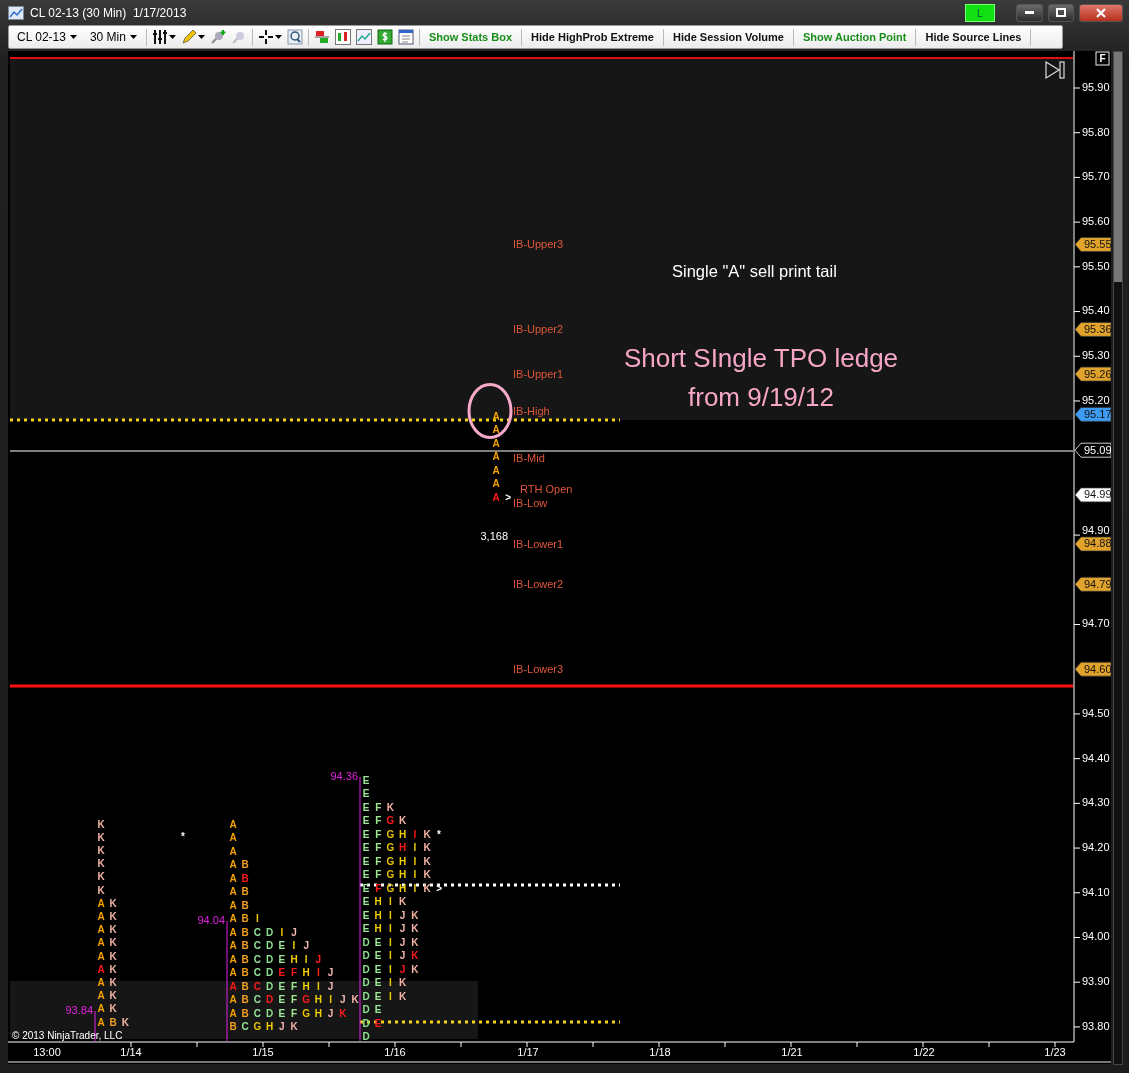 The image size is (1129, 1073). What do you see at coordinates (1055, 70) in the screenshot?
I see `skip-to-end-icon` at bounding box center [1055, 70].